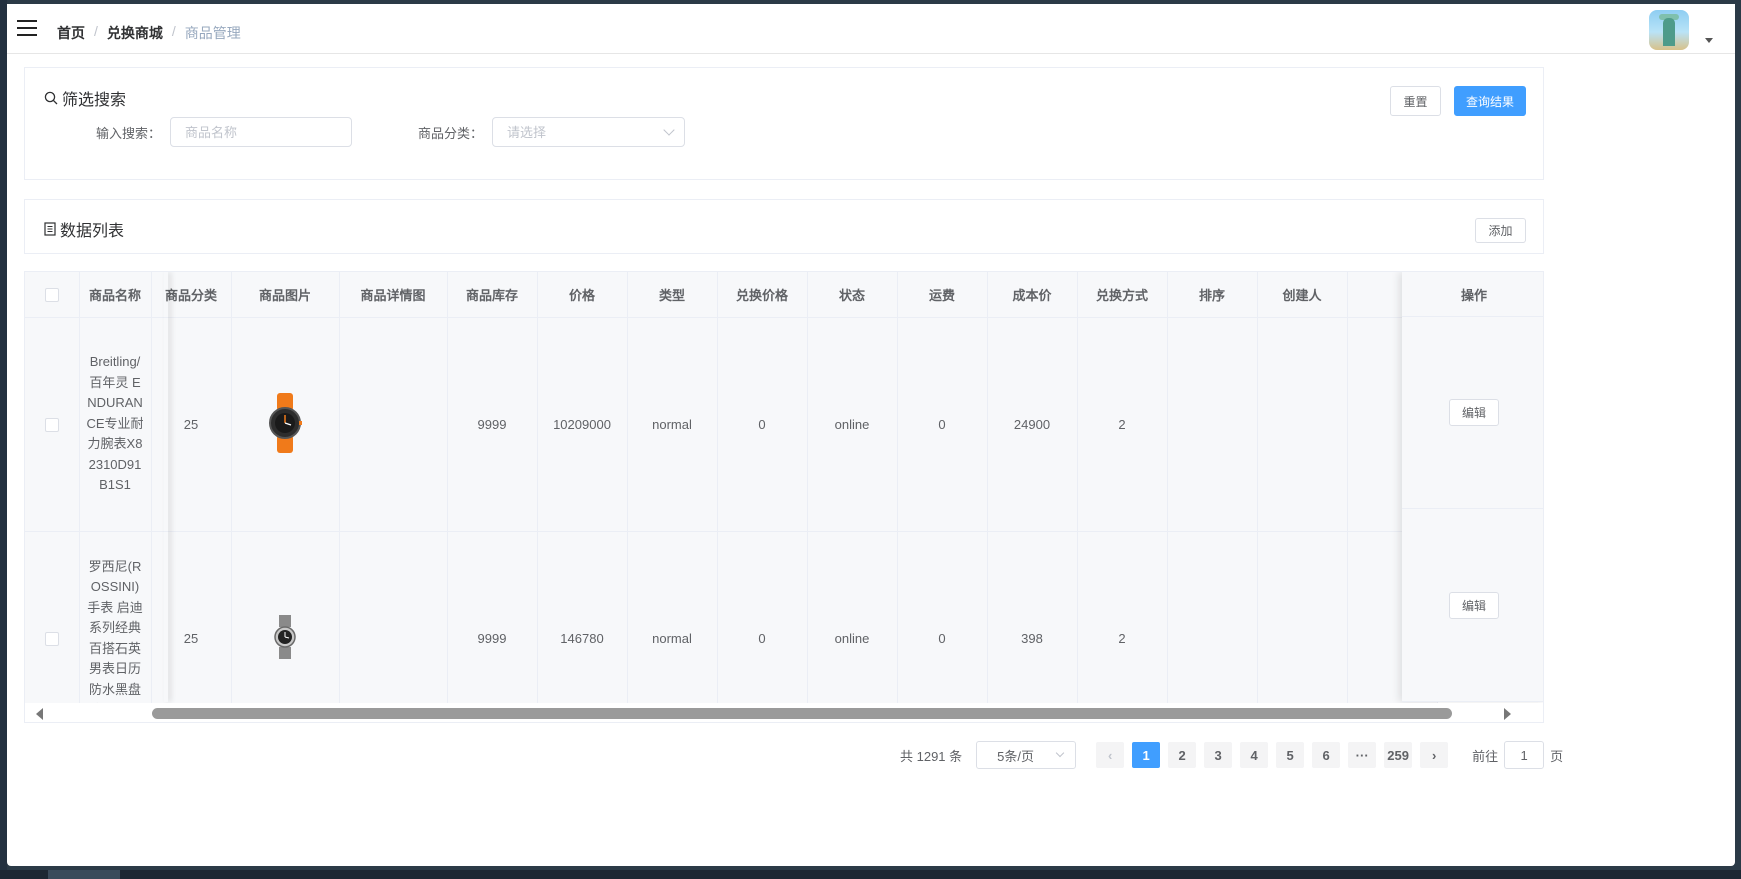  Describe the element at coordinates (1709, 40) in the screenshot. I see `caret-down-icon` at that location.